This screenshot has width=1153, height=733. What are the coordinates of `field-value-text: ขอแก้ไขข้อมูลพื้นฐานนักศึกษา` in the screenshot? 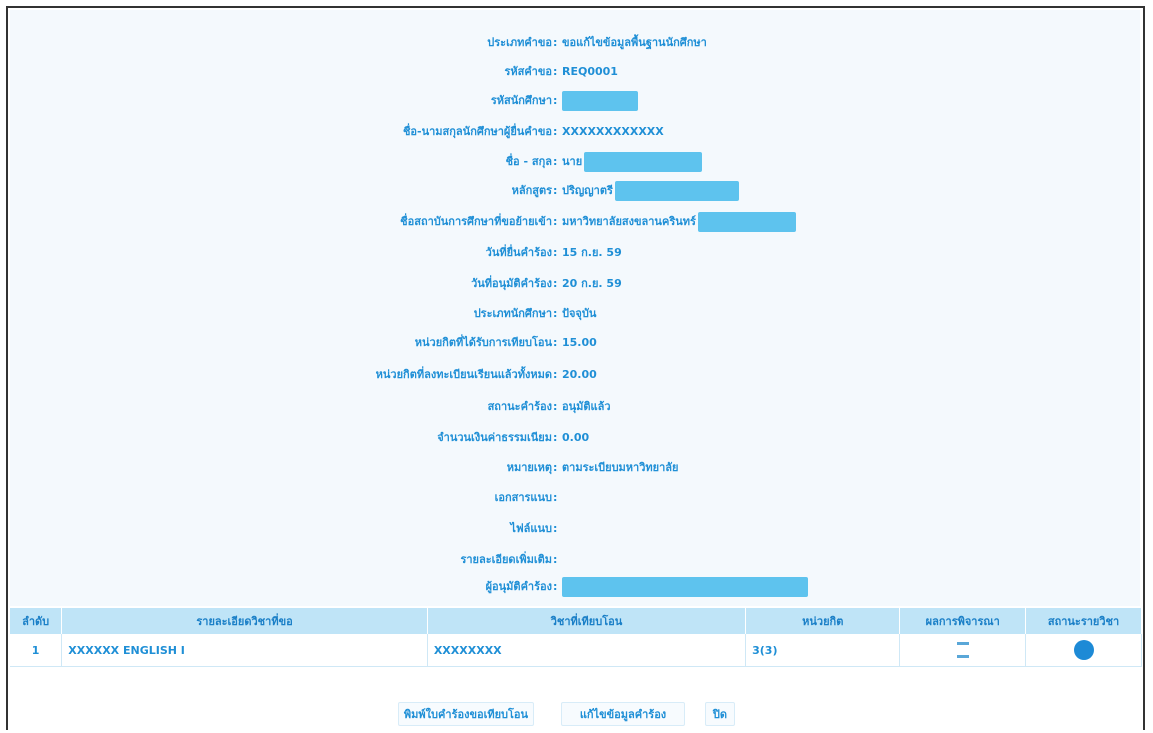 It's located at (634, 42).